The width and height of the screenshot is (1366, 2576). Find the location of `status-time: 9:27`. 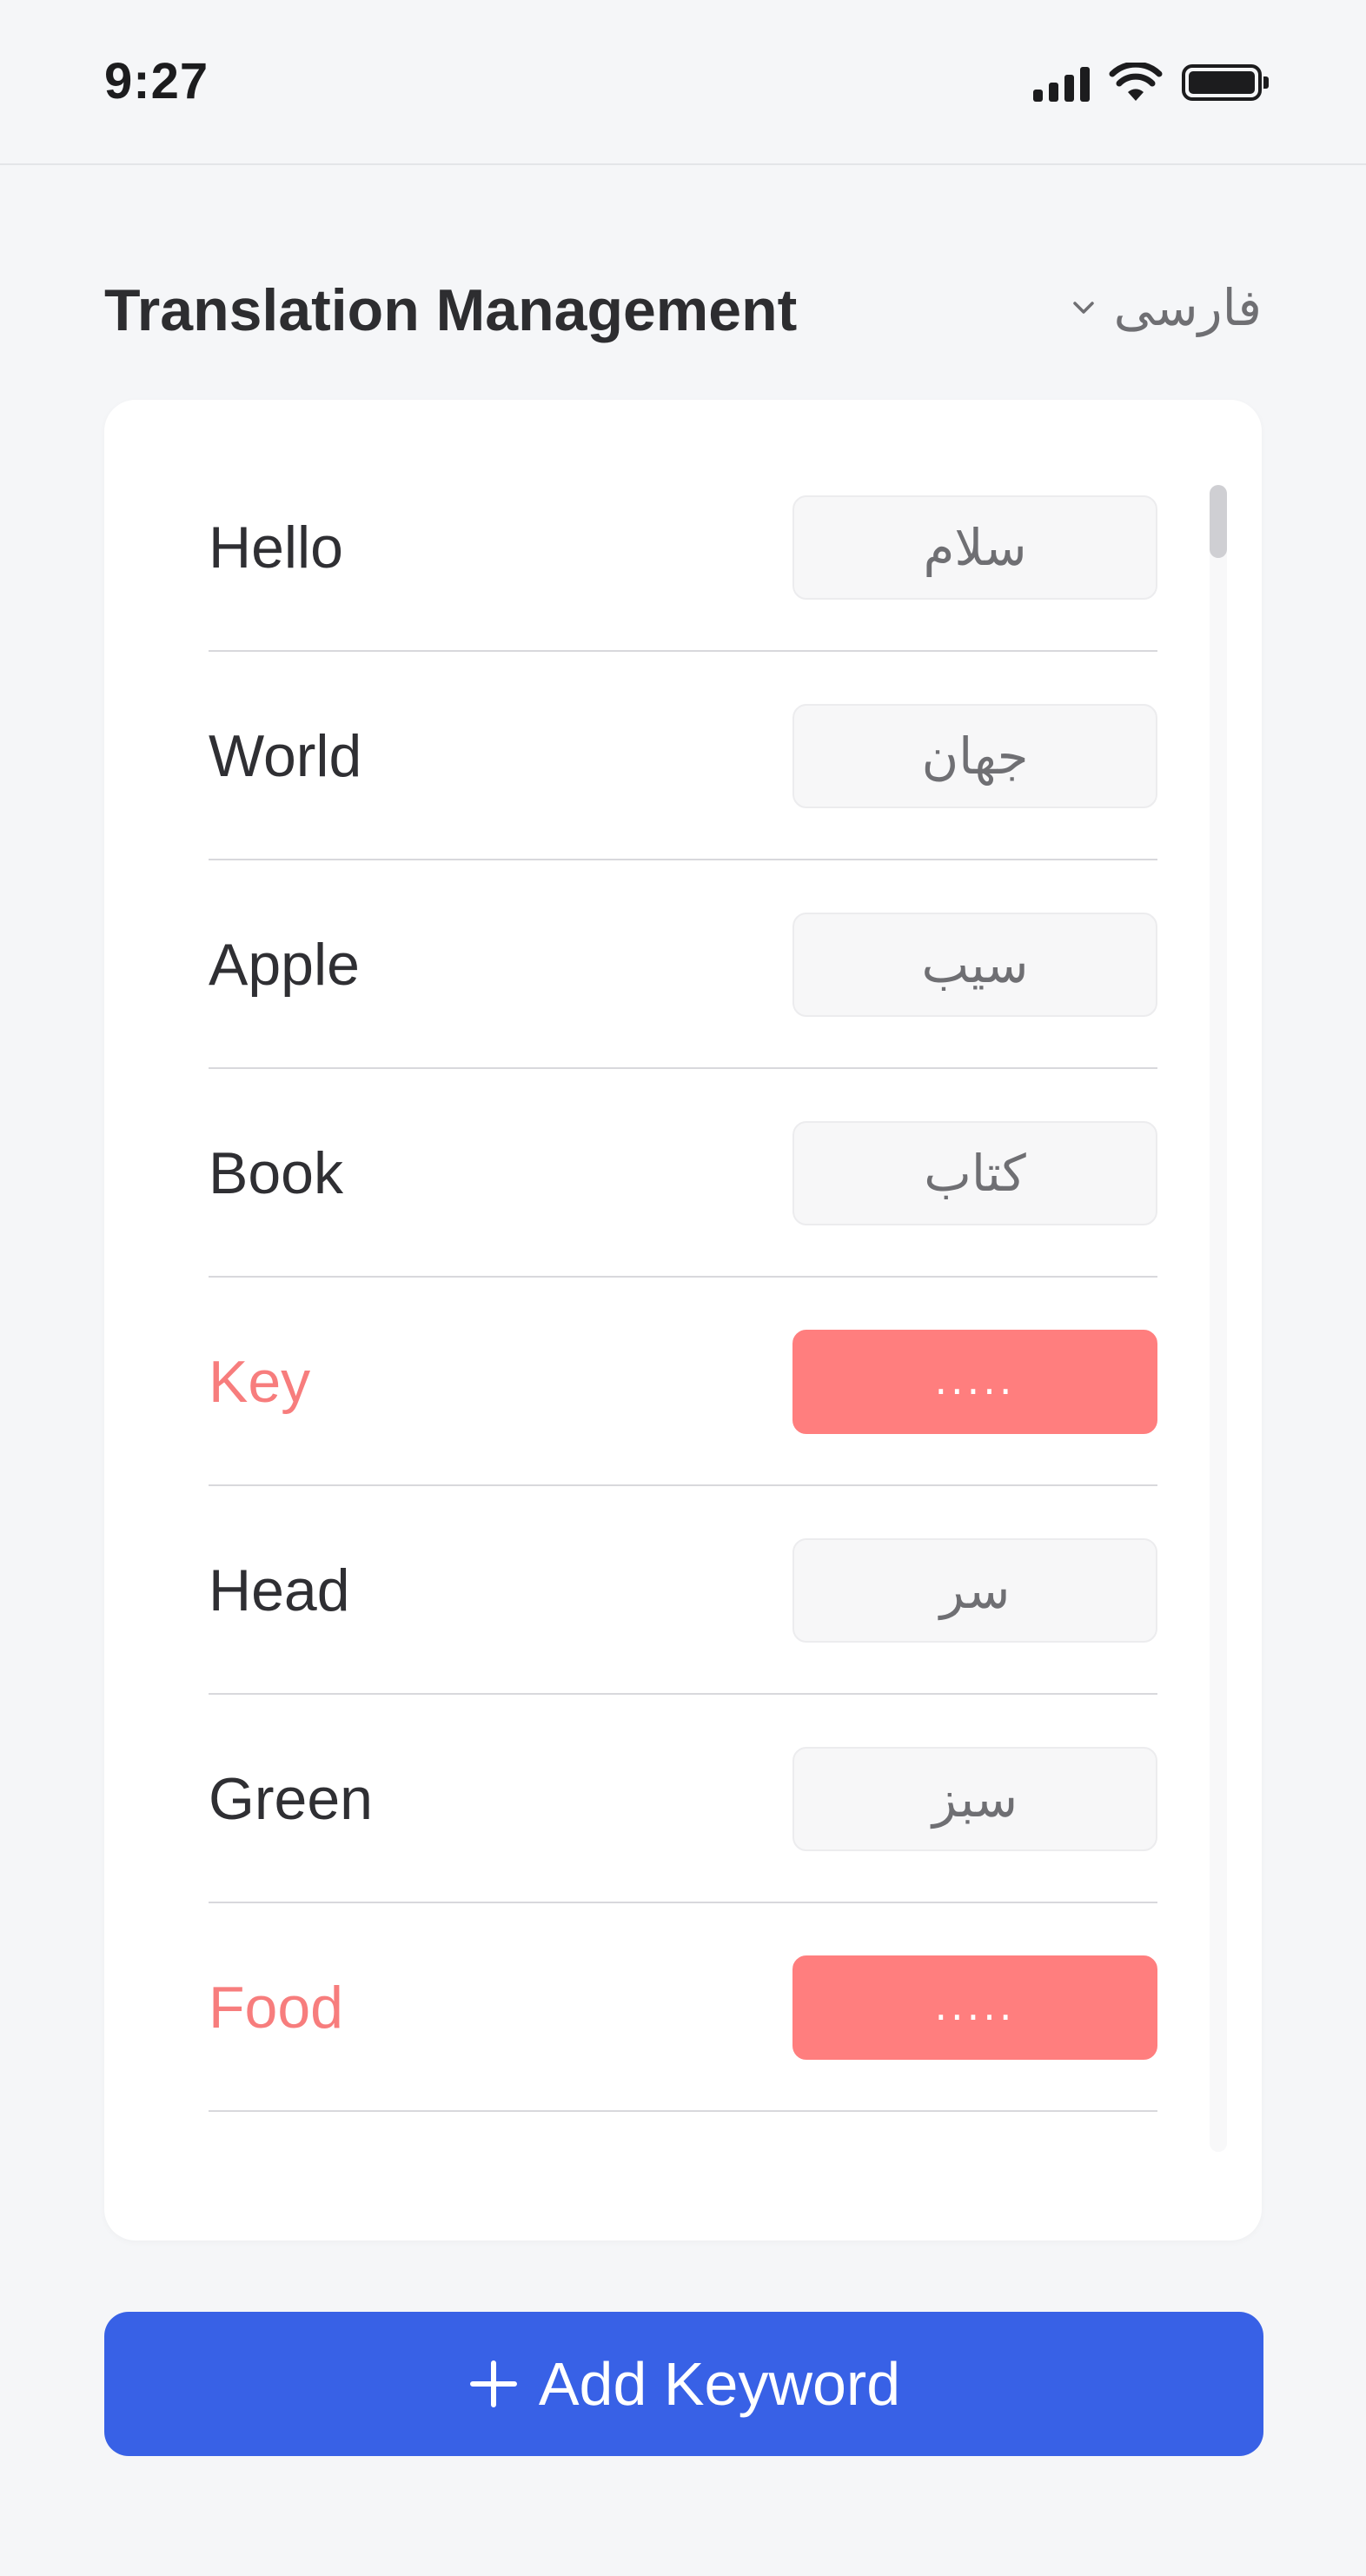

status-time: 9:27 is located at coordinates (157, 81).